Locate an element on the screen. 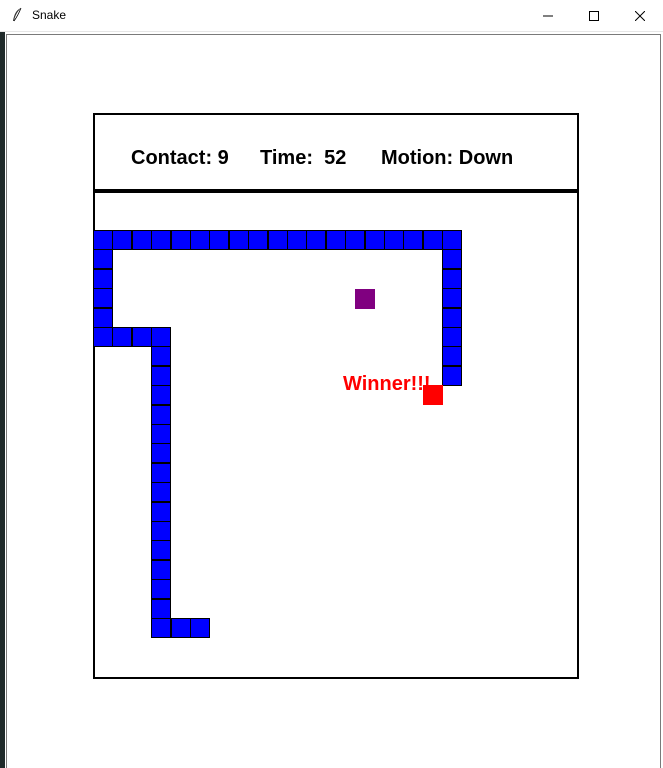 This screenshot has width=663, height=768. minimize-icon is located at coordinates (548, 15).